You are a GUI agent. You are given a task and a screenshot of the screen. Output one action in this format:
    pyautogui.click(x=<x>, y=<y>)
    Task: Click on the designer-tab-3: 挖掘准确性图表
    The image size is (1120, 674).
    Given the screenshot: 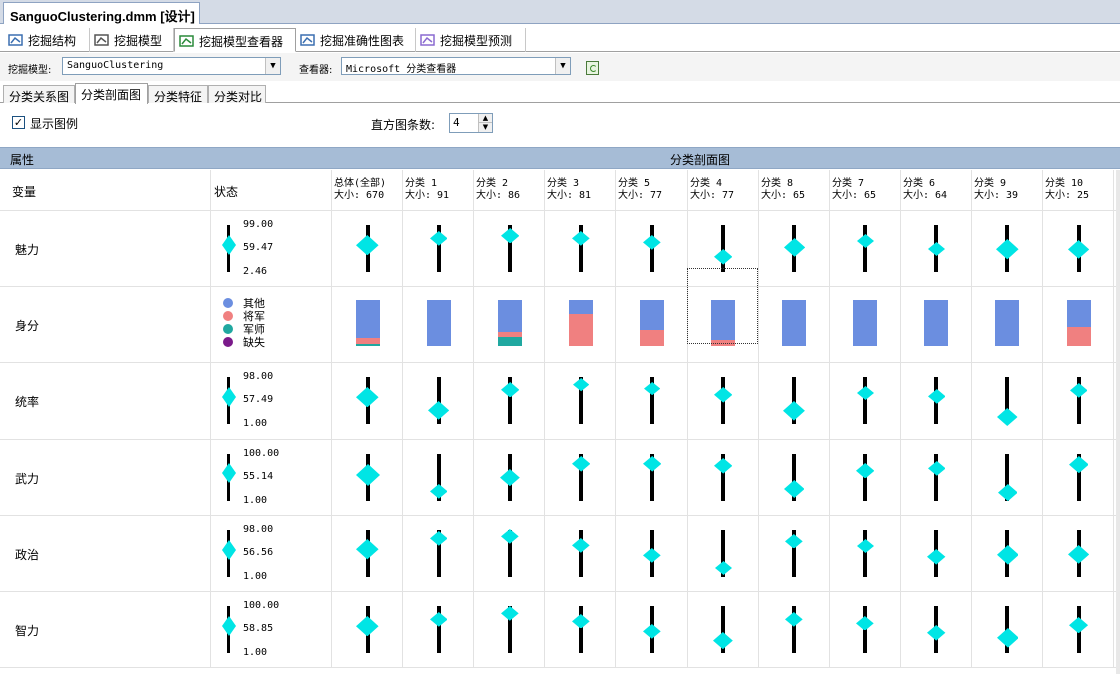 What is the action you would take?
    pyautogui.click(x=356, y=40)
    